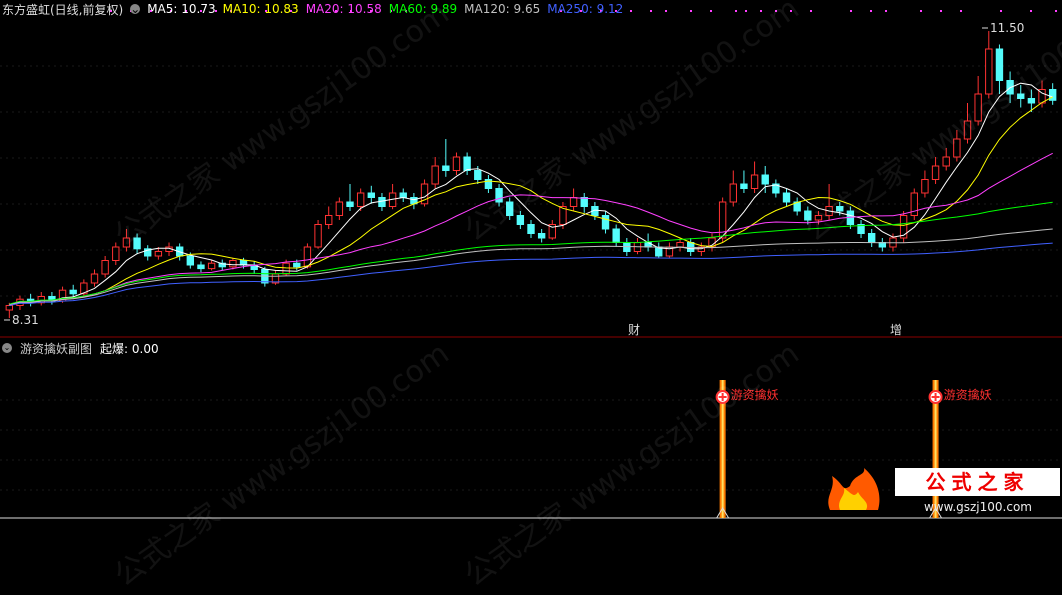 The width and height of the screenshot is (1062, 595). I want to click on ma10-item: MA10: 10.83, so click(261, 9).